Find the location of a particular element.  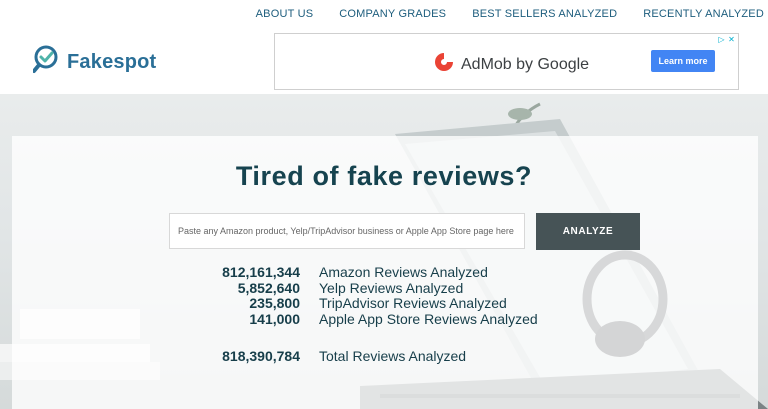

stat-value: 141,000 is located at coordinates (274, 318).